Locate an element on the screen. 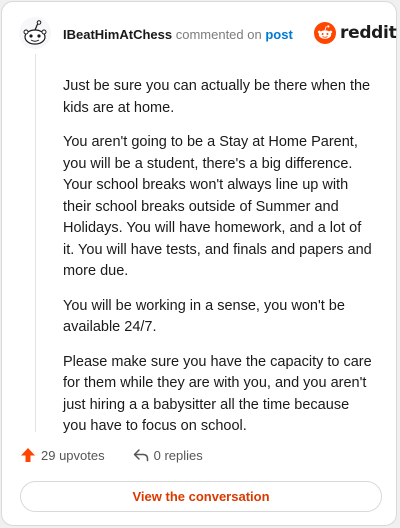  reddit-logo-icon is located at coordinates (325, 33).